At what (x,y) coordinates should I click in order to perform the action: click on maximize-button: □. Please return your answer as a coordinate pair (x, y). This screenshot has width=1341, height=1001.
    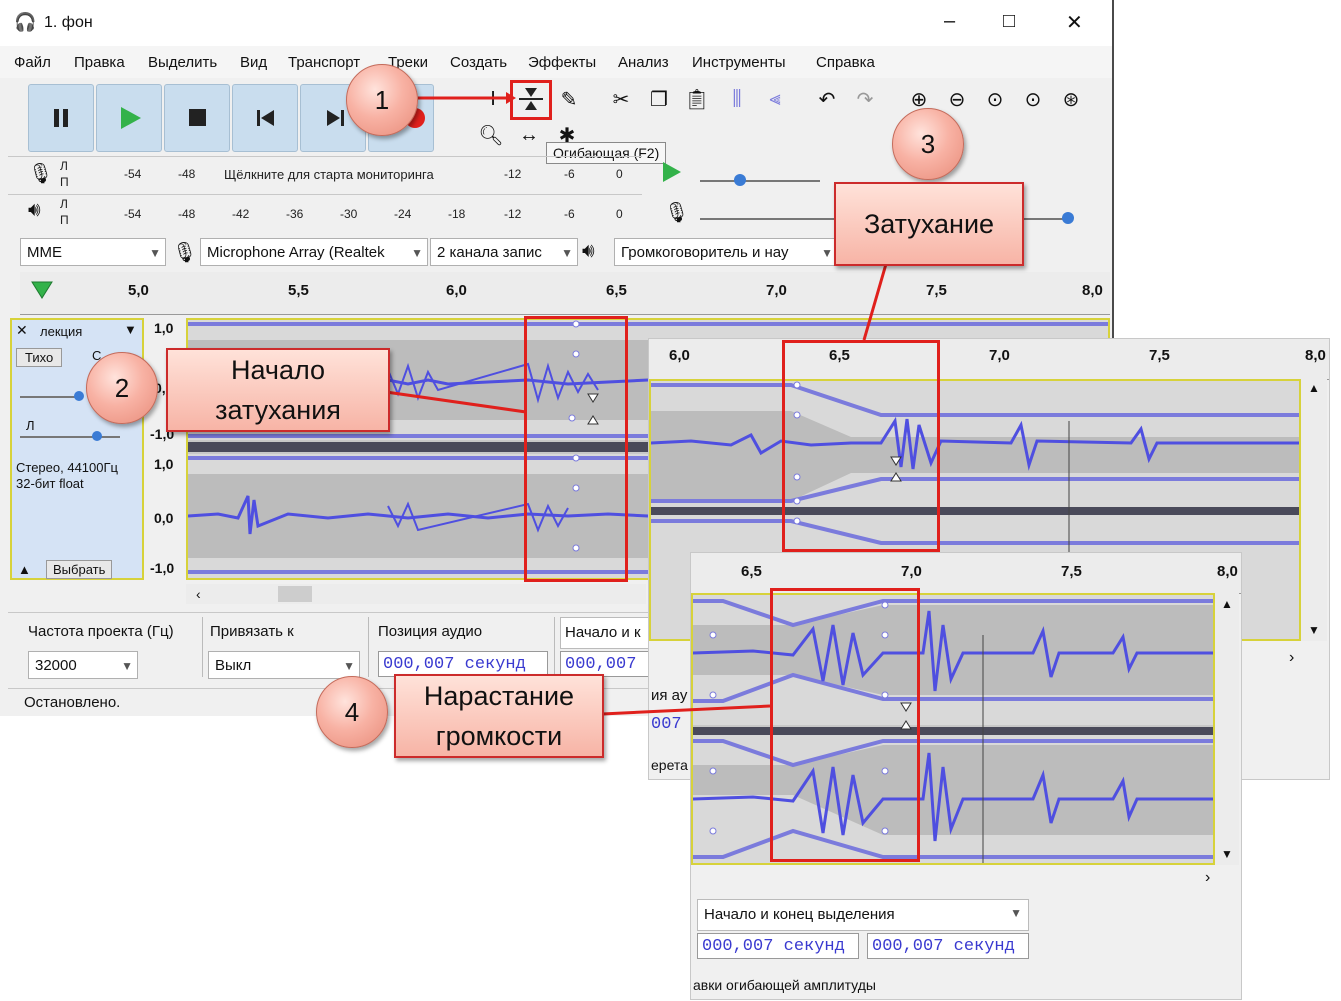
    Looking at the image, I should click on (1009, 21).